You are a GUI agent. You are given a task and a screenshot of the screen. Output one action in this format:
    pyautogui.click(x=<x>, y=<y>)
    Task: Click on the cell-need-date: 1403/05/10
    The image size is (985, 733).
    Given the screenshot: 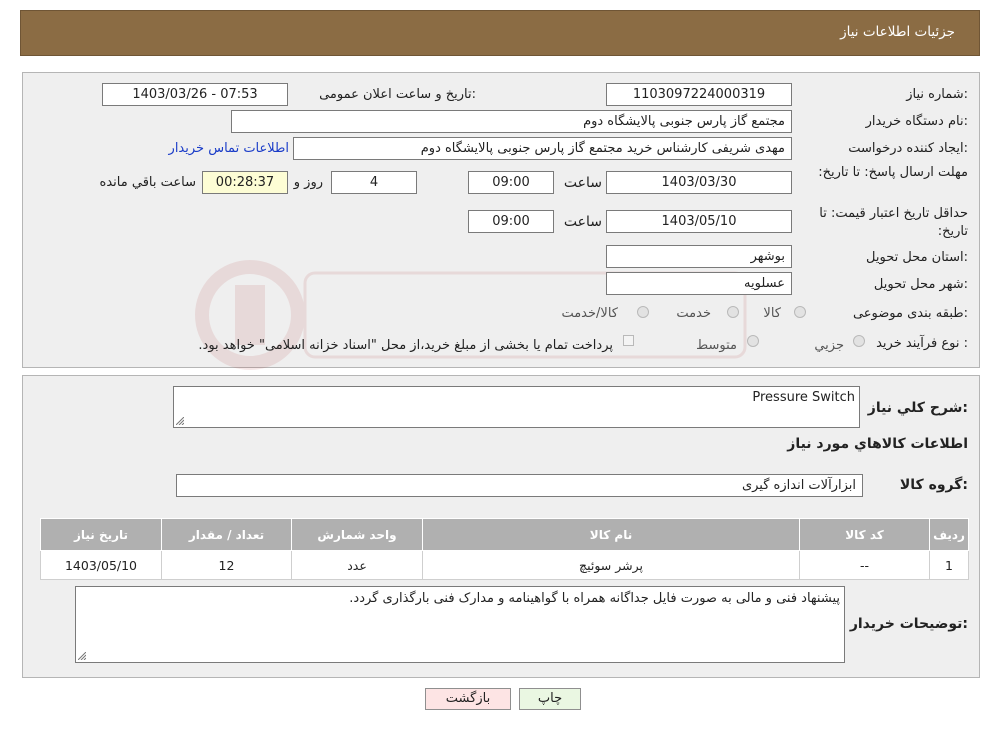 What is the action you would take?
    pyautogui.click(x=101, y=565)
    